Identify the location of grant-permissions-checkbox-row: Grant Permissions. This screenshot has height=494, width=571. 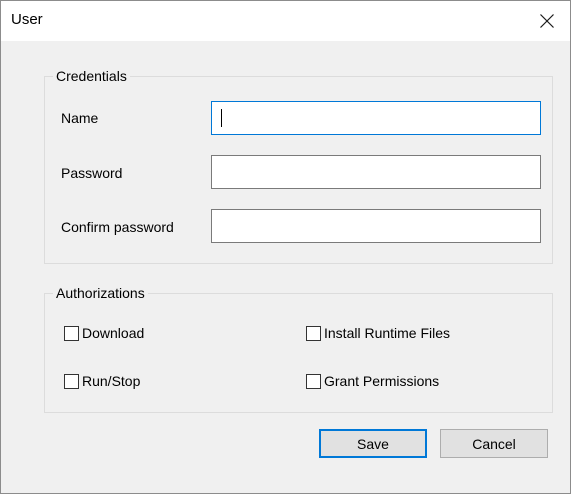
(372, 381).